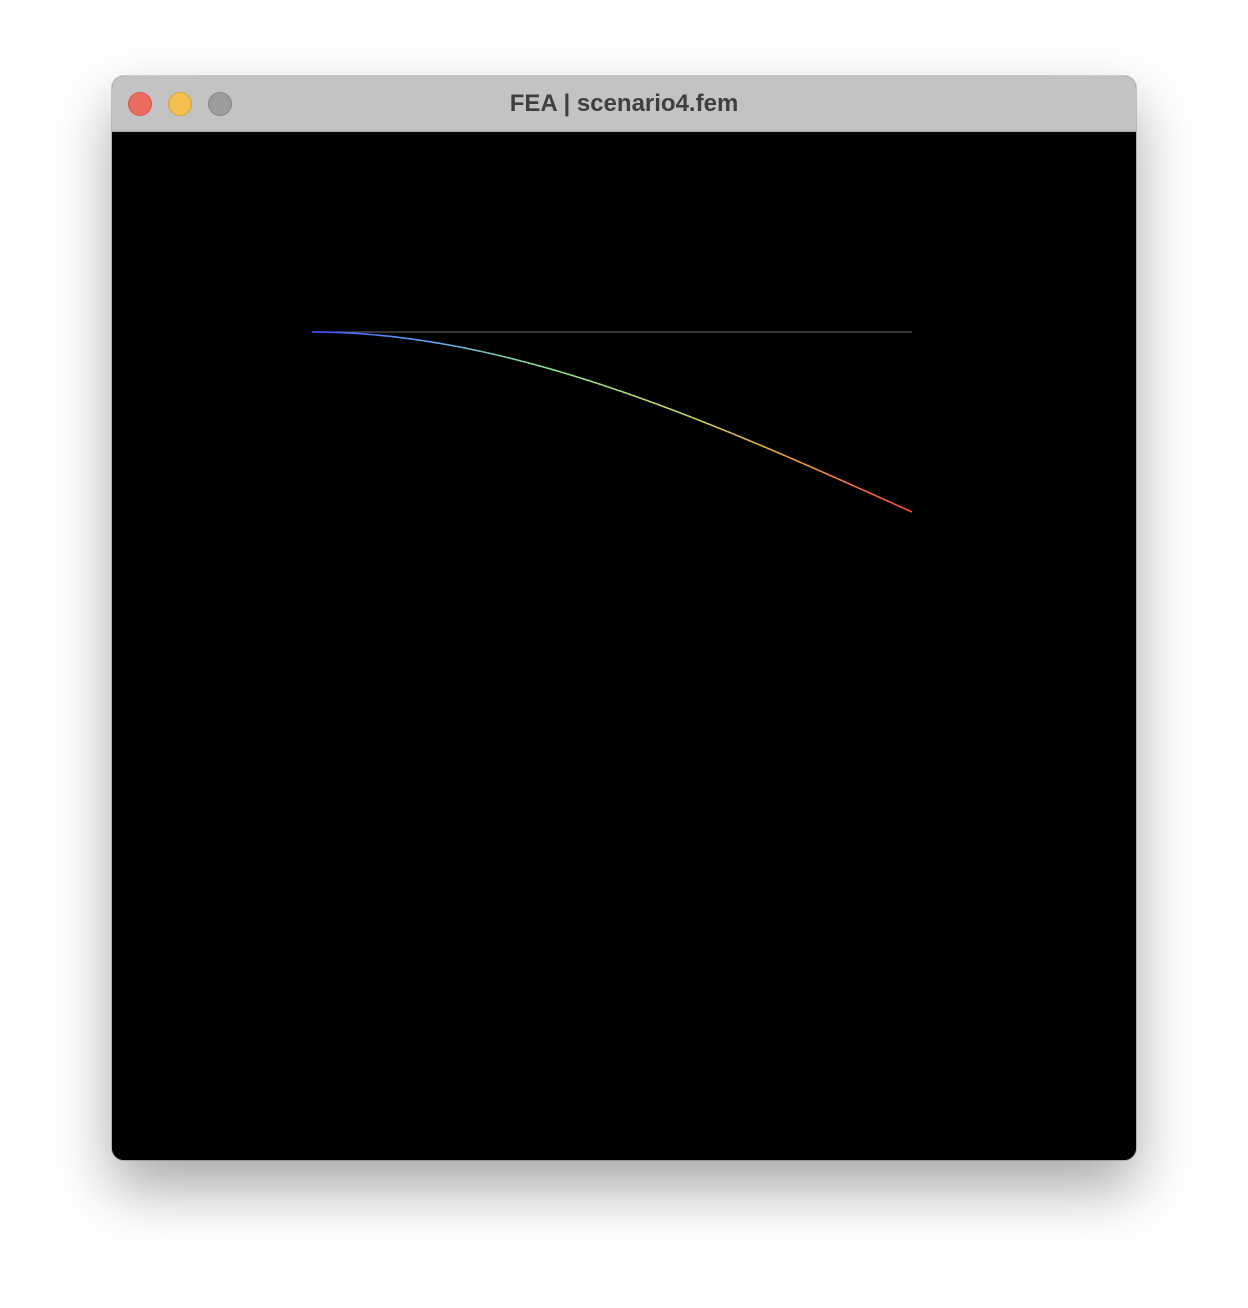 This screenshot has width=1248, height=1308. I want to click on beam-plot, so click(612, 422).